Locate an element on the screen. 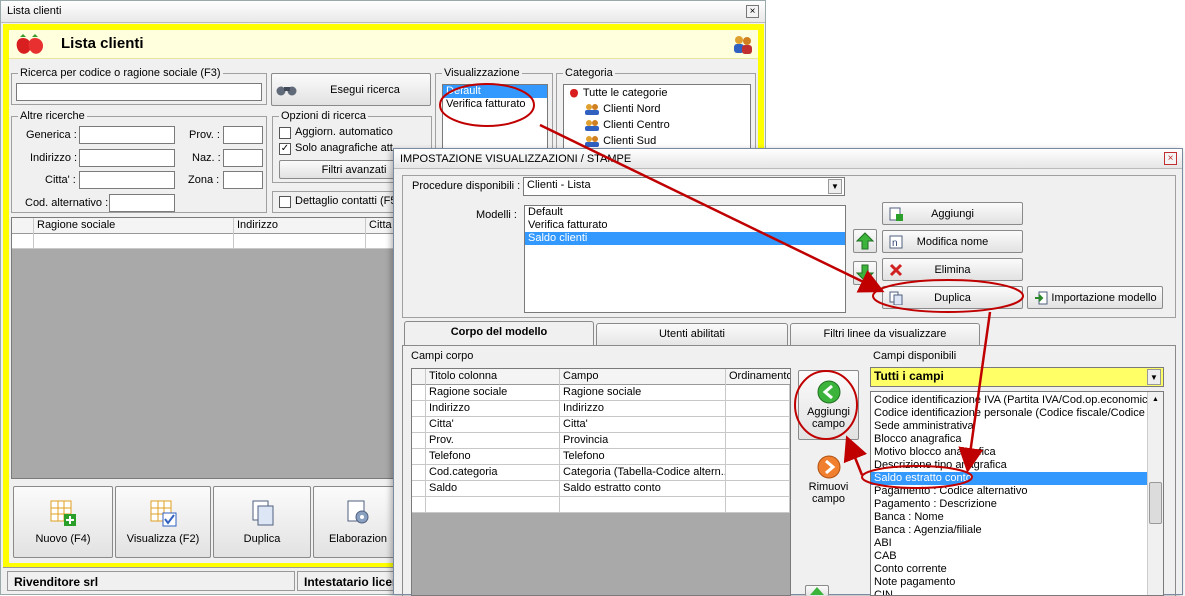 The width and height of the screenshot is (1185, 596). body-table-row: Indirizzo Indirizzo is located at coordinates (601, 409).